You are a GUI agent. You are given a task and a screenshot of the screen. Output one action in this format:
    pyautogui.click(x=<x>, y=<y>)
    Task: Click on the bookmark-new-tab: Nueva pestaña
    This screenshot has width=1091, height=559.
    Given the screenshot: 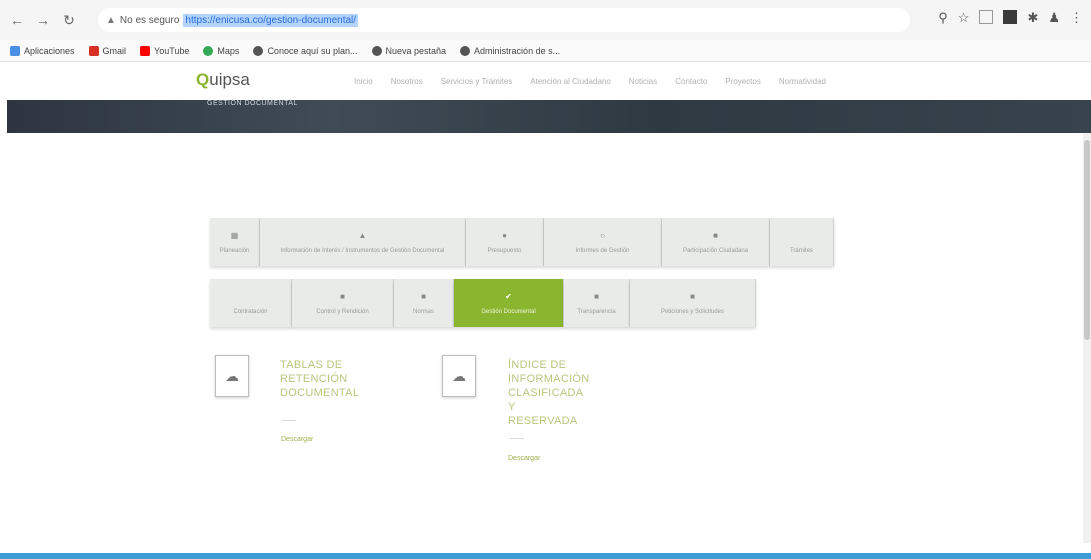 What is the action you would take?
    pyautogui.click(x=408, y=50)
    